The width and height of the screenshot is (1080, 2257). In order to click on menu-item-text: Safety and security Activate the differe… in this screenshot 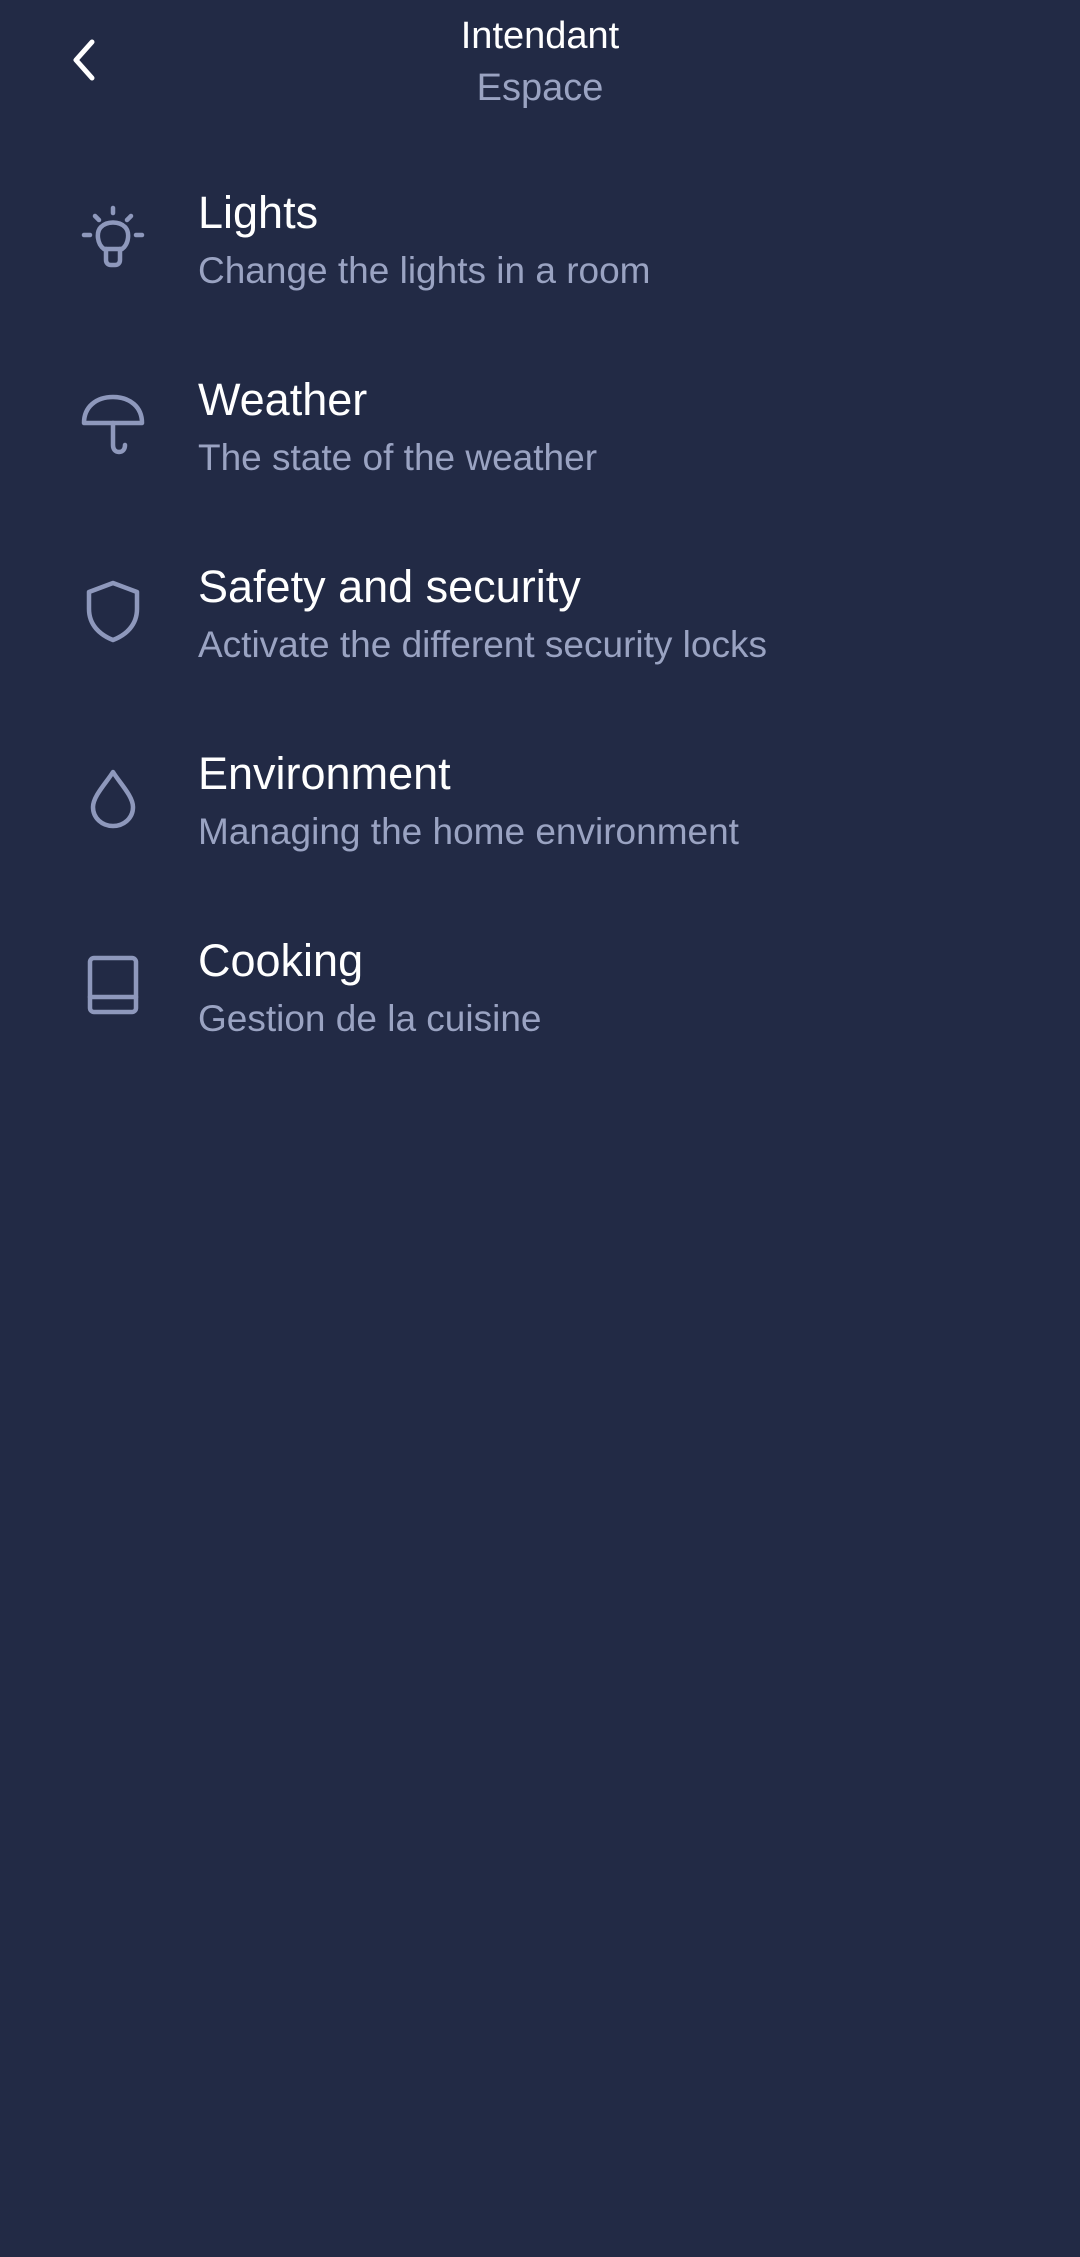, I will do `click(619, 612)`.